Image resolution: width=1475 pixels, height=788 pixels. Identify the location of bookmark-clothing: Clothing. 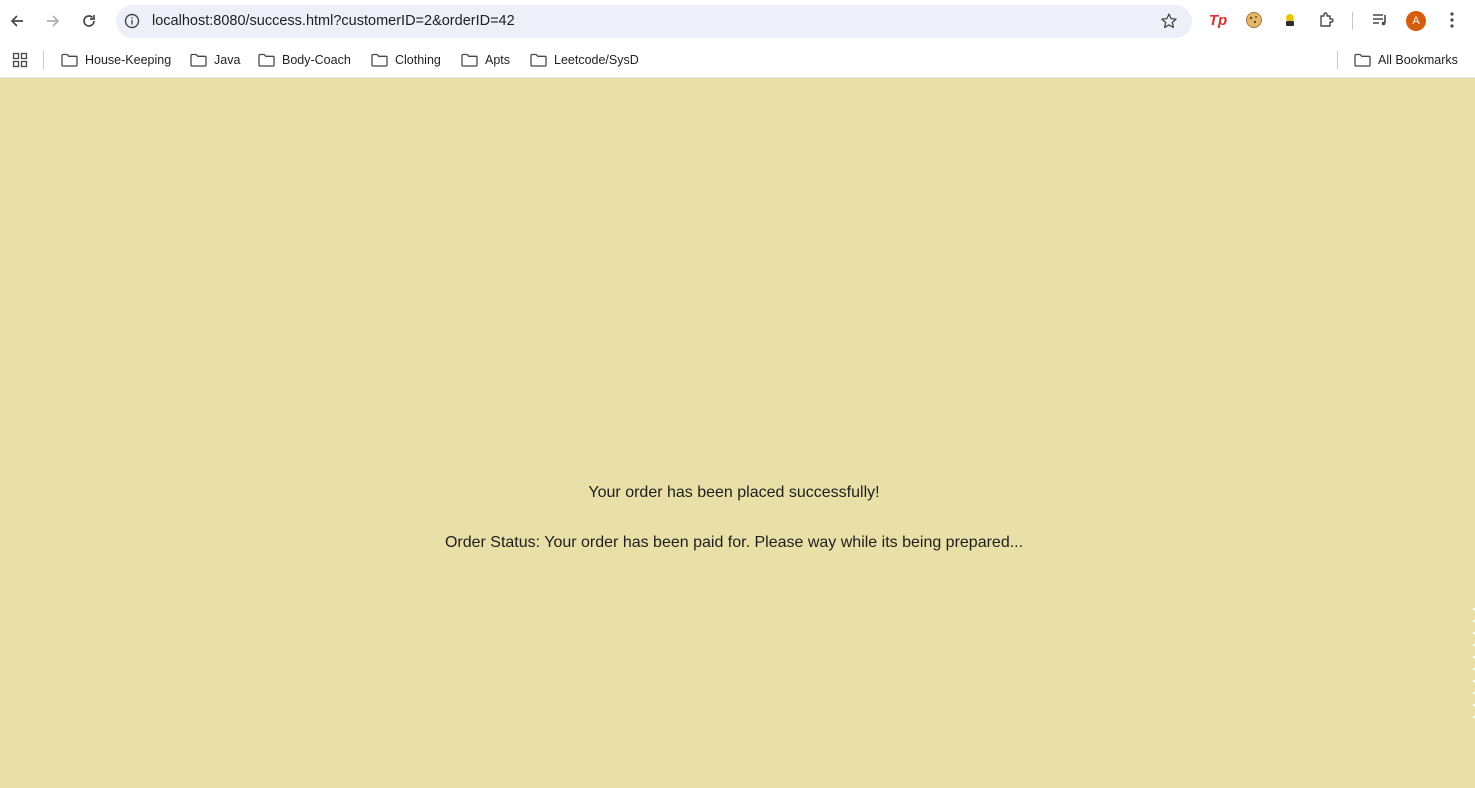
(406, 60).